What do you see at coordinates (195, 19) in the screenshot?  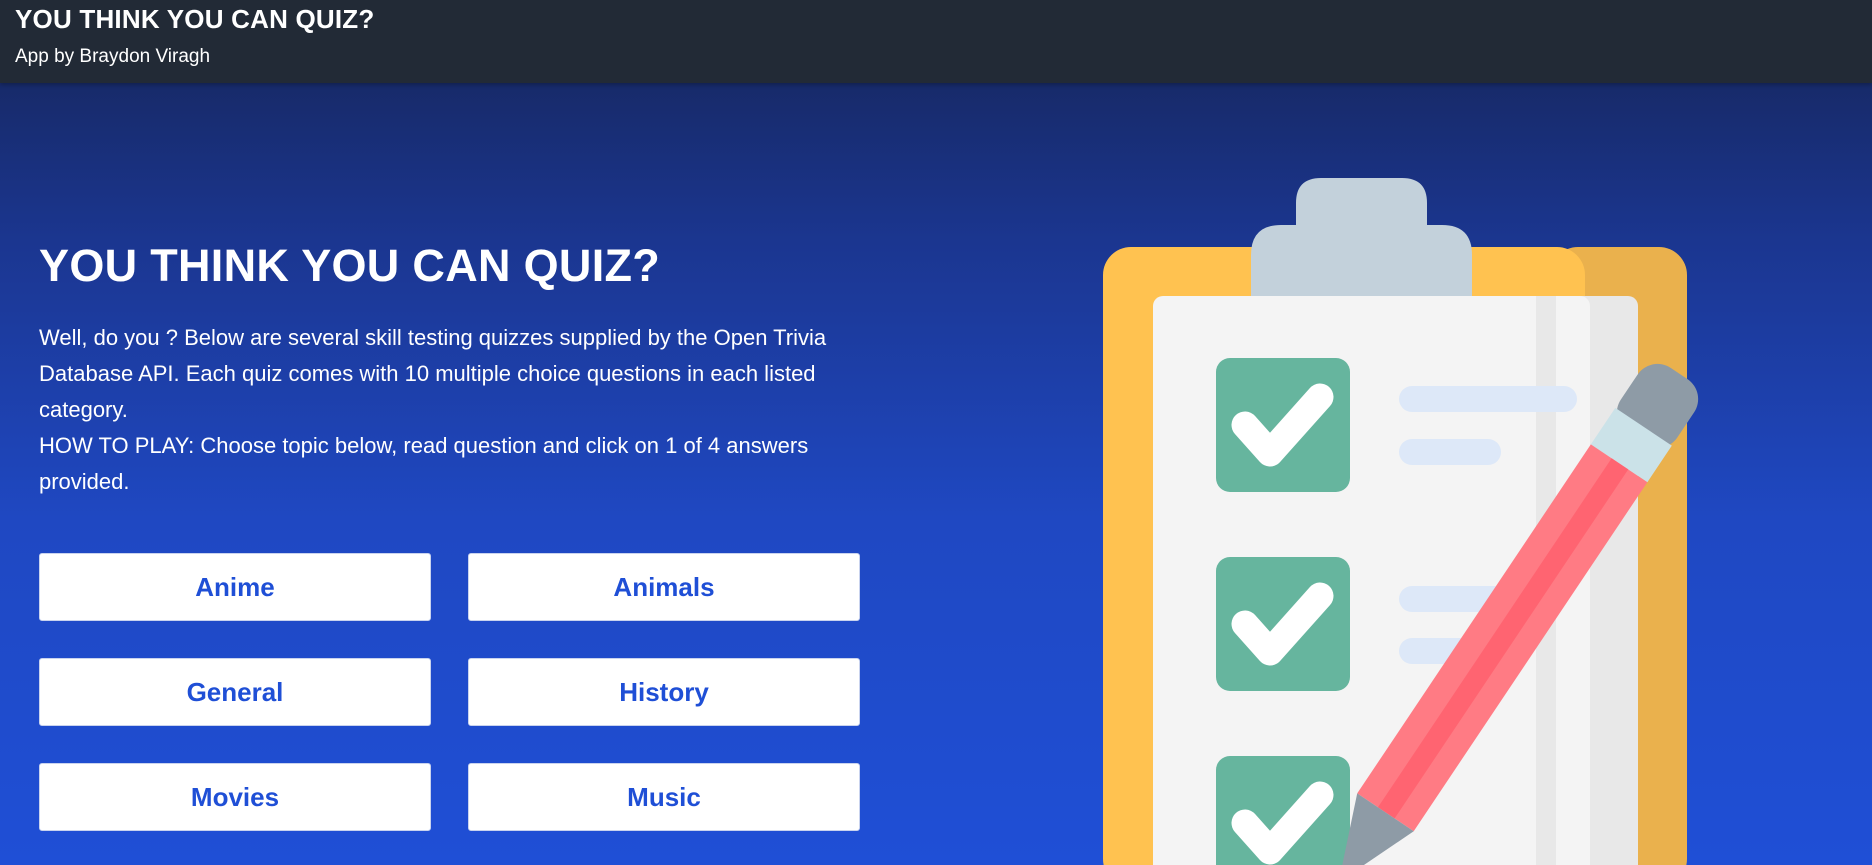 I see `app-title: YOU THINK YOU CAN QUIZ?` at bounding box center [195, 19].